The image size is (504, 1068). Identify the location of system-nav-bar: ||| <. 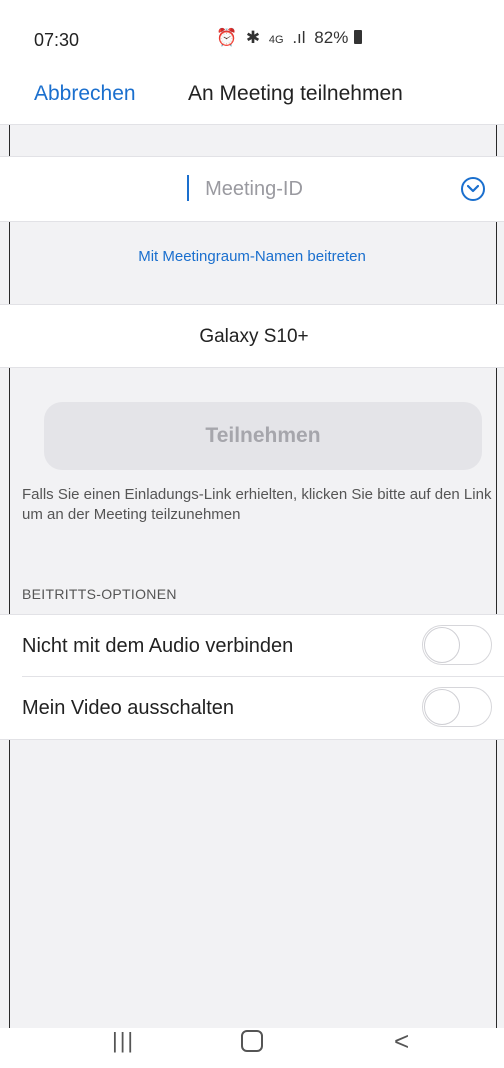
(252, 1047).